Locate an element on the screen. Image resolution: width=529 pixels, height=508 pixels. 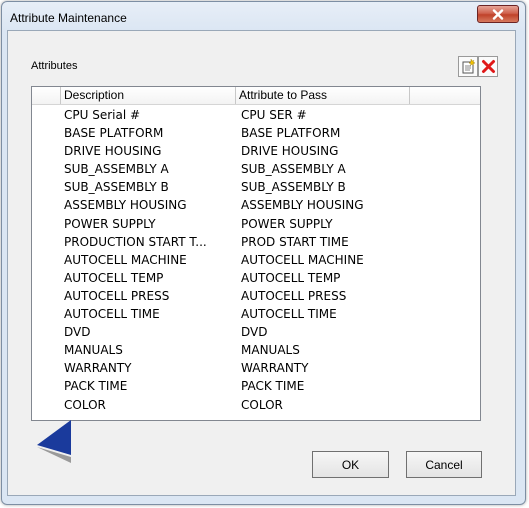
list-header: Description Attribute to Pass is located at coordinates (256, 96).